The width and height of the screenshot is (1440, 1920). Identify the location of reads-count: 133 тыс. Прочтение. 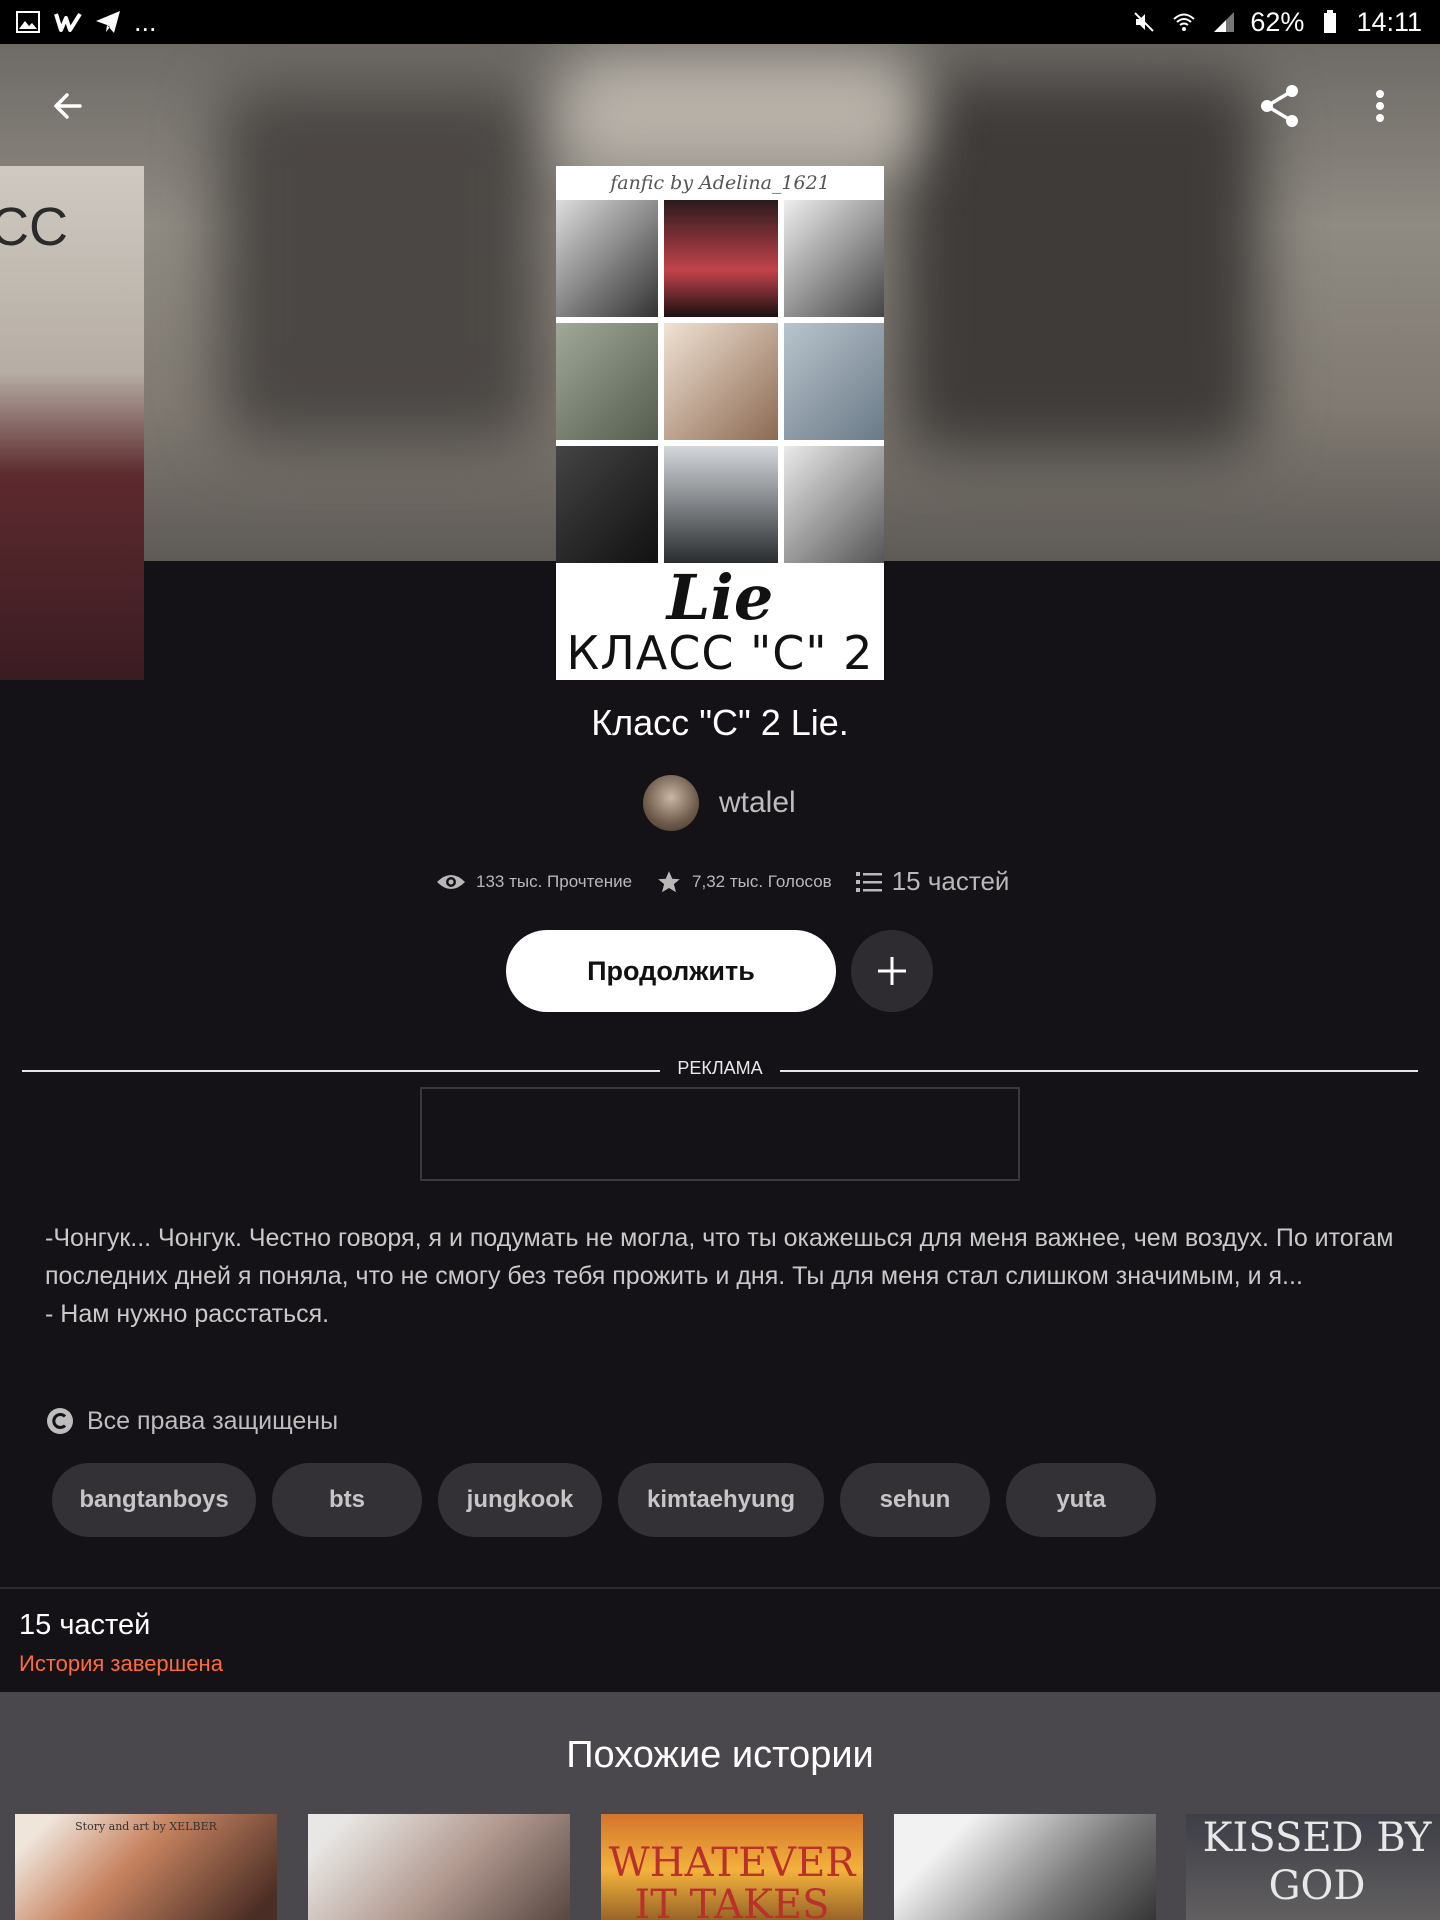
(554, 881).